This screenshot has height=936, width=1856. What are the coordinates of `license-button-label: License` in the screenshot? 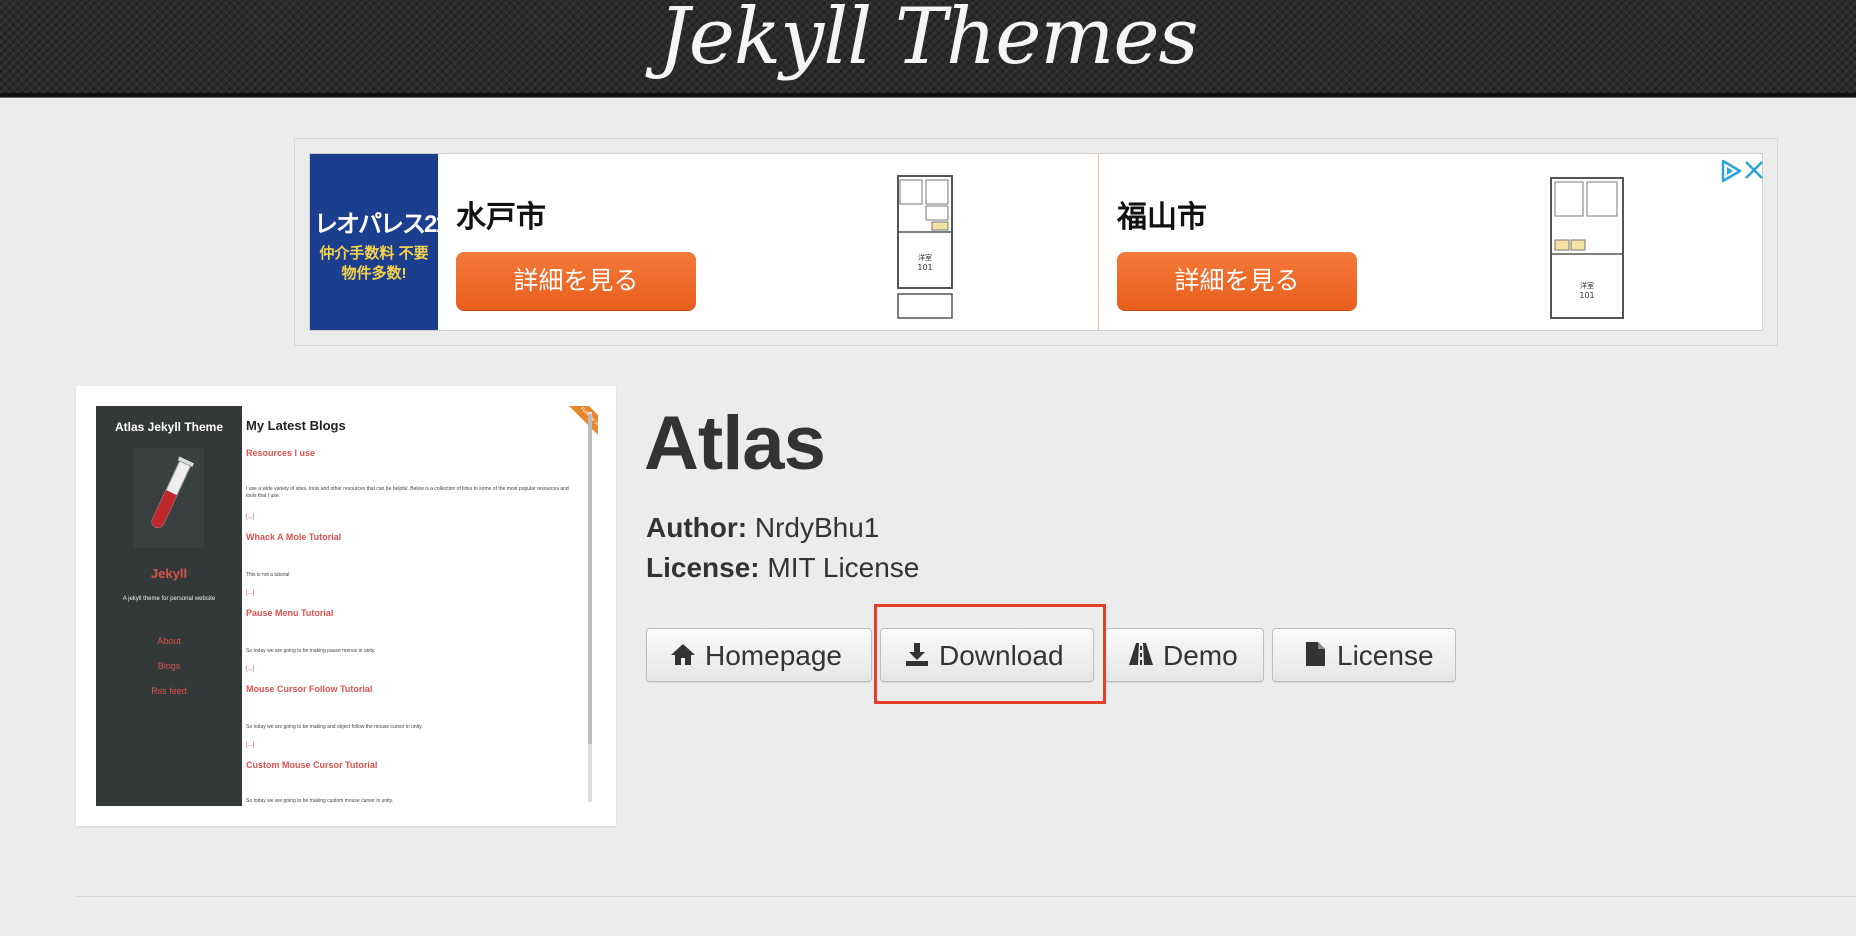 It's located at (1385, 655).